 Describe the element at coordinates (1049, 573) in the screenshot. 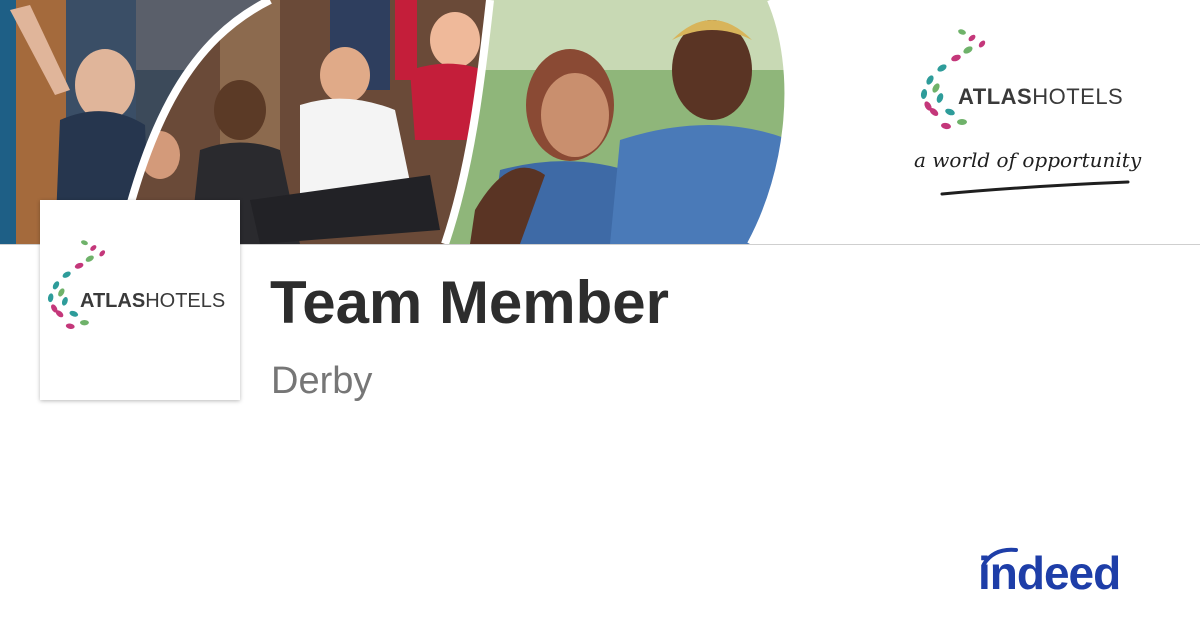

I see `indeed-wordmark: indeed` at that location.